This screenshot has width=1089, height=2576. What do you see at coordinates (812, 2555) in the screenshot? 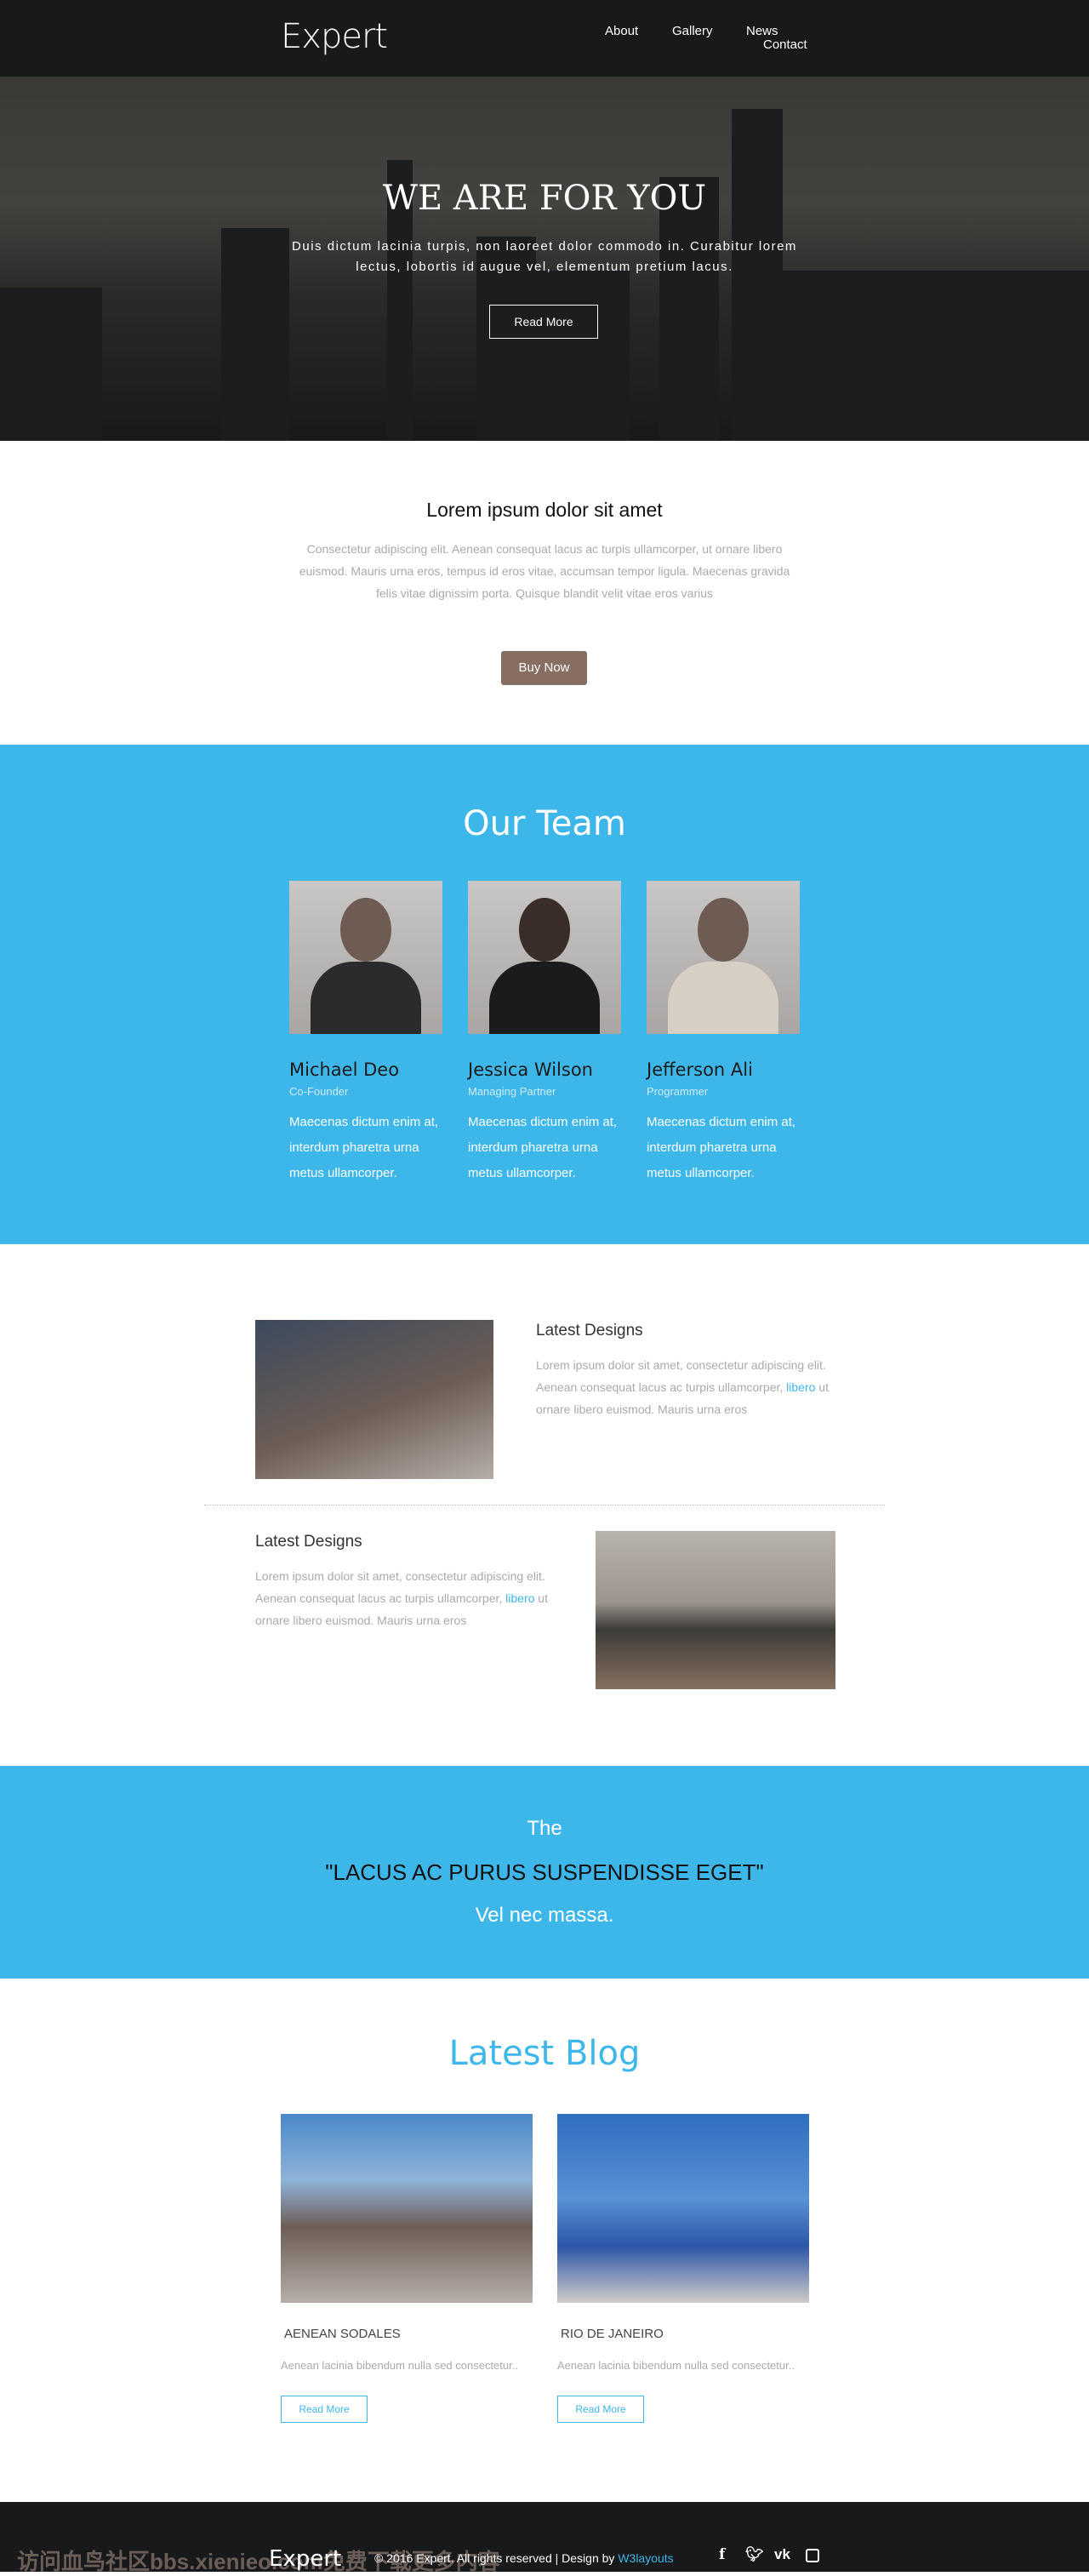
I see `instagram-icon` at bounding box center [812, 2555].